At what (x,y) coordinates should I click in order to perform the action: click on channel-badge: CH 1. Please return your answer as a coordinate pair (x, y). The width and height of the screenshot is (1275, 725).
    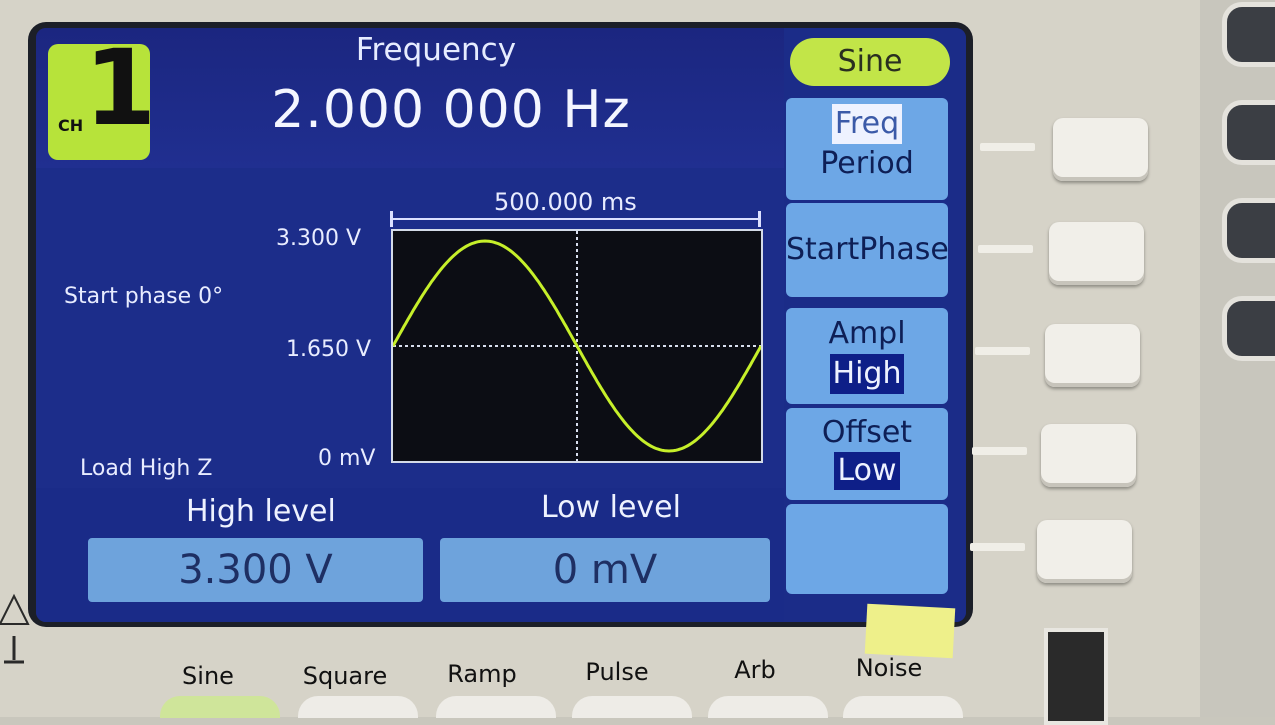
    Looking at the image, I should click on (102, 98).